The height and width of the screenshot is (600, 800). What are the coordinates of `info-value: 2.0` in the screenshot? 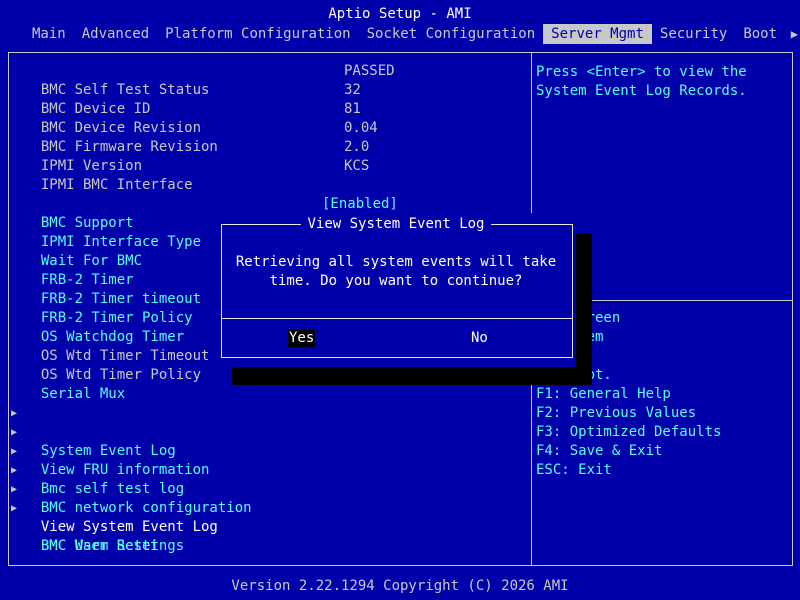 It's located at (357, 147).